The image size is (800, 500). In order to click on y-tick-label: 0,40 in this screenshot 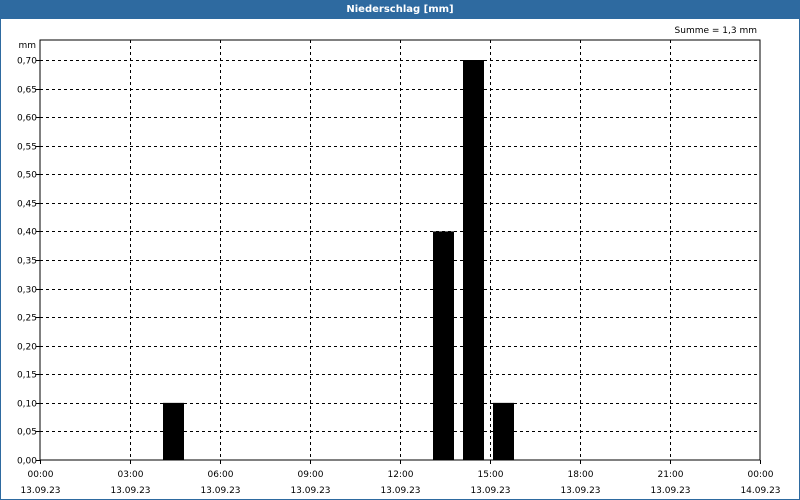, I will do `click(27, 233)`.